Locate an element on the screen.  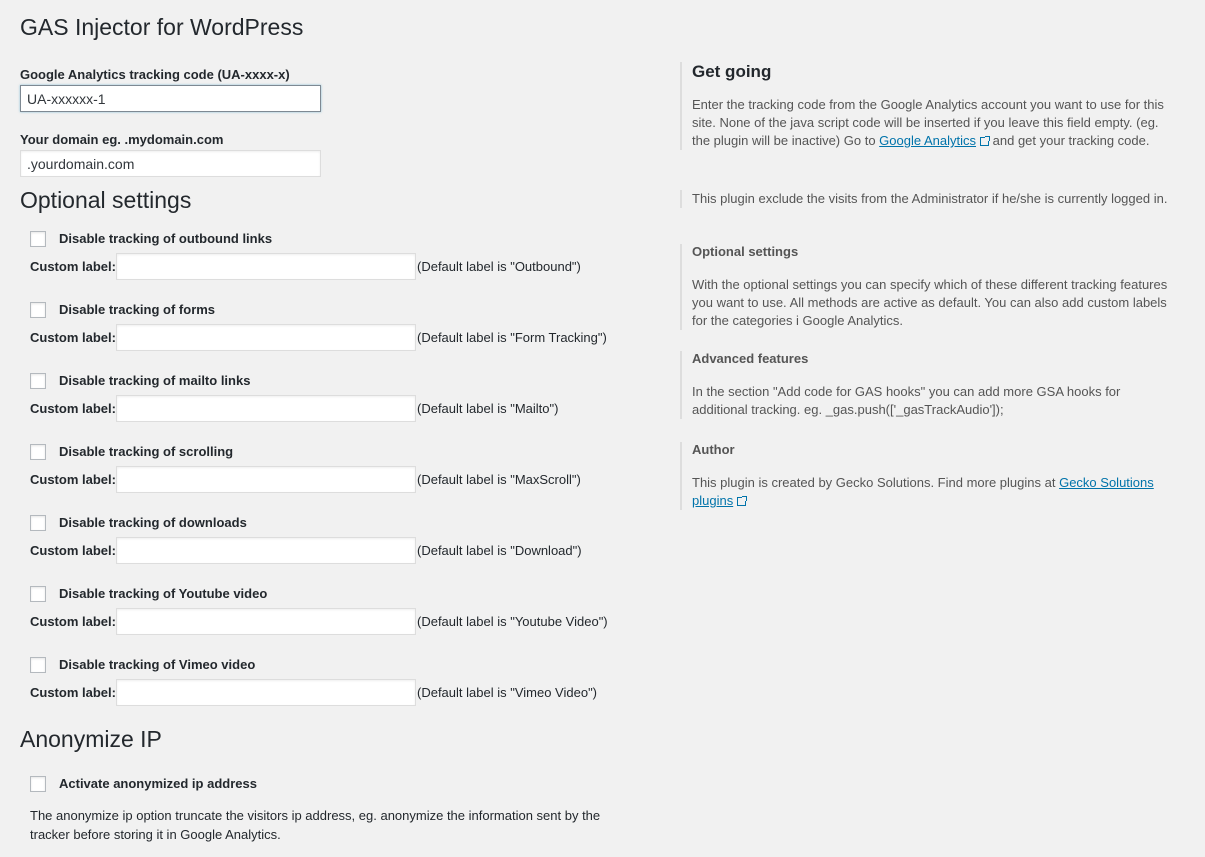
tracking-code-input is located at coordinates (170, 98).